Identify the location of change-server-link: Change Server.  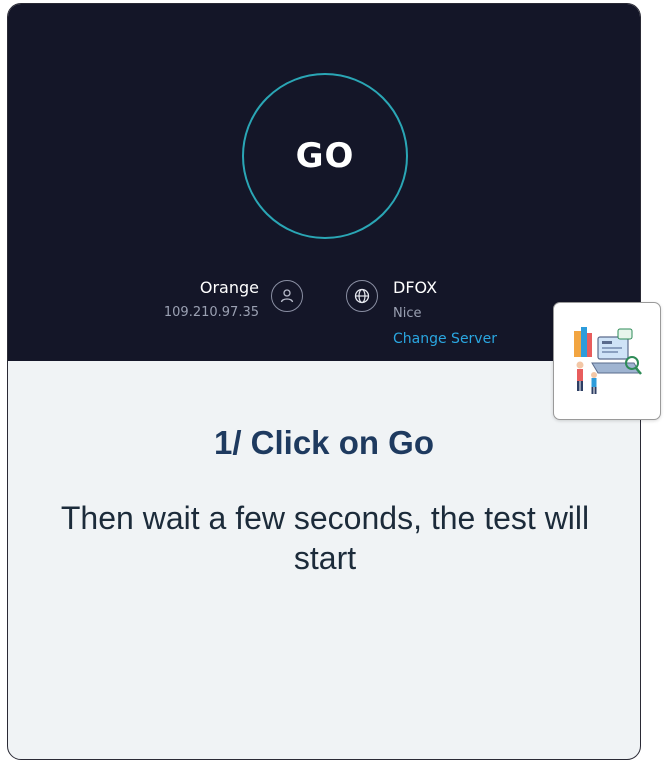
(445, 339).